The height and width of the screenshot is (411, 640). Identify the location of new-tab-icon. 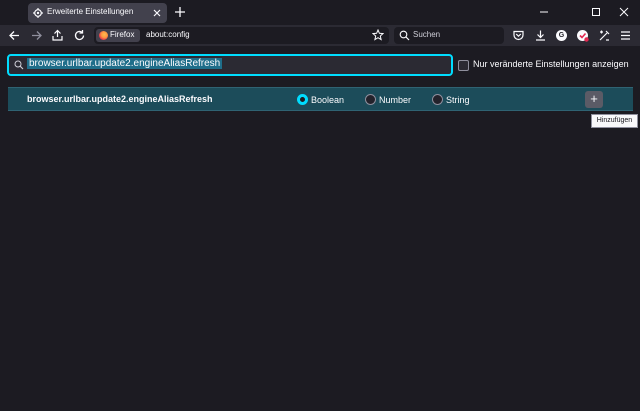
(180, 12).